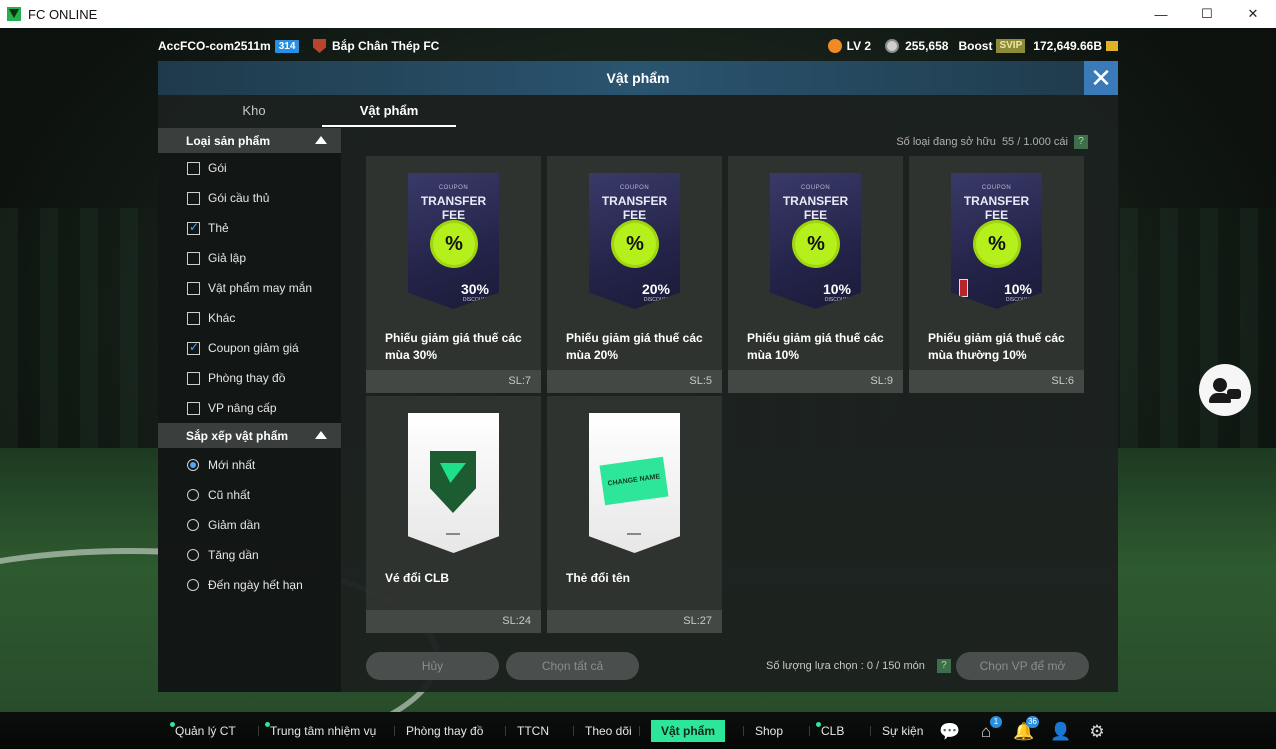 Image resolution: width=1276 pixels, height=749 pixels. Describe the element at coordinates (902, 731) in the screenshot. I see `nav-item-8: Sự kiện` at that location.